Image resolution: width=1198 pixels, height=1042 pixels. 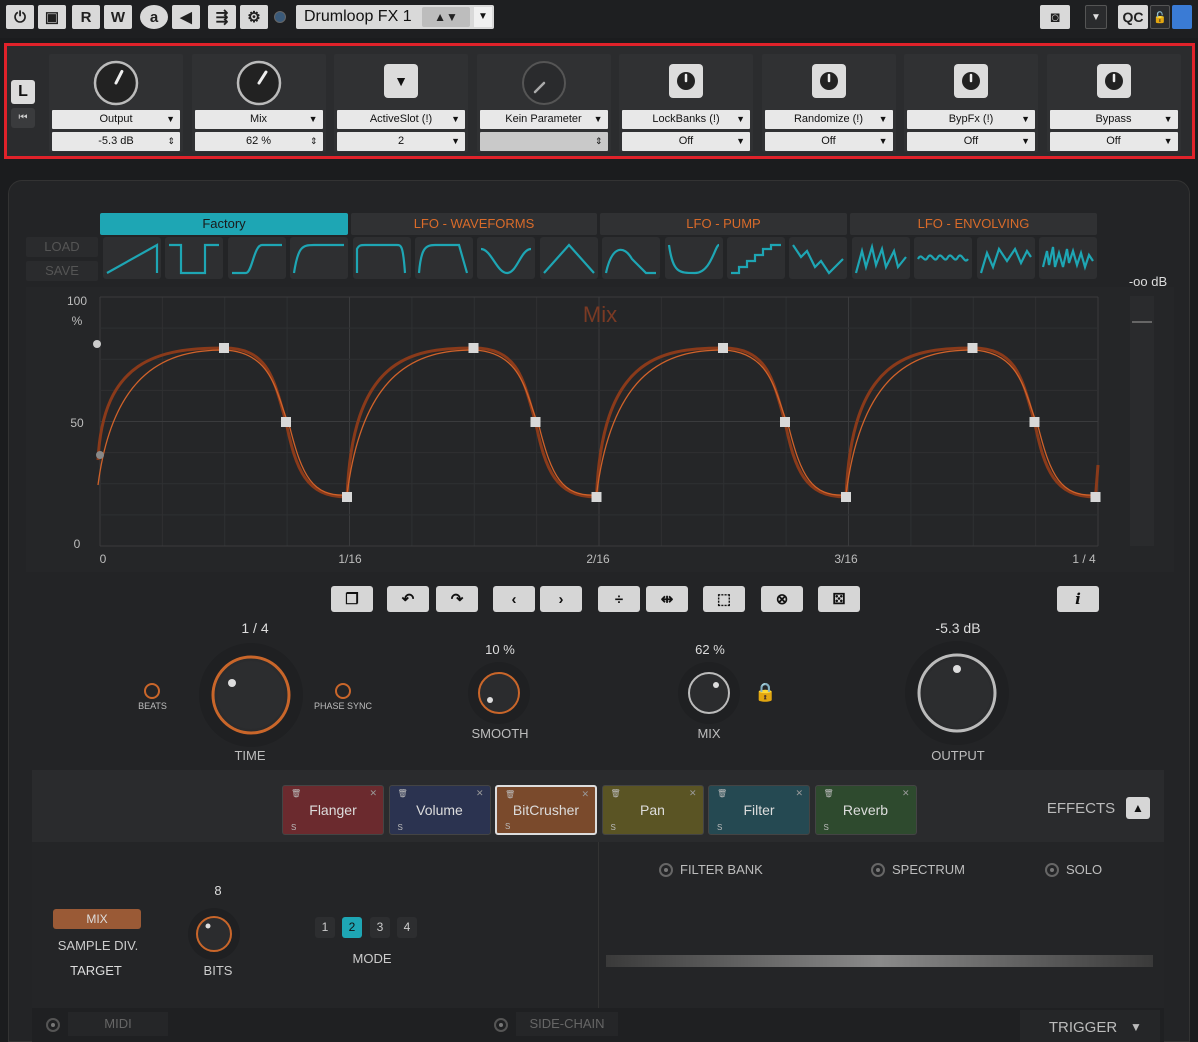 What do you see at coordinates (118, 1024) in the screenshot?
I see `midi-button: MIDI` at bounding box center [118, 1024].